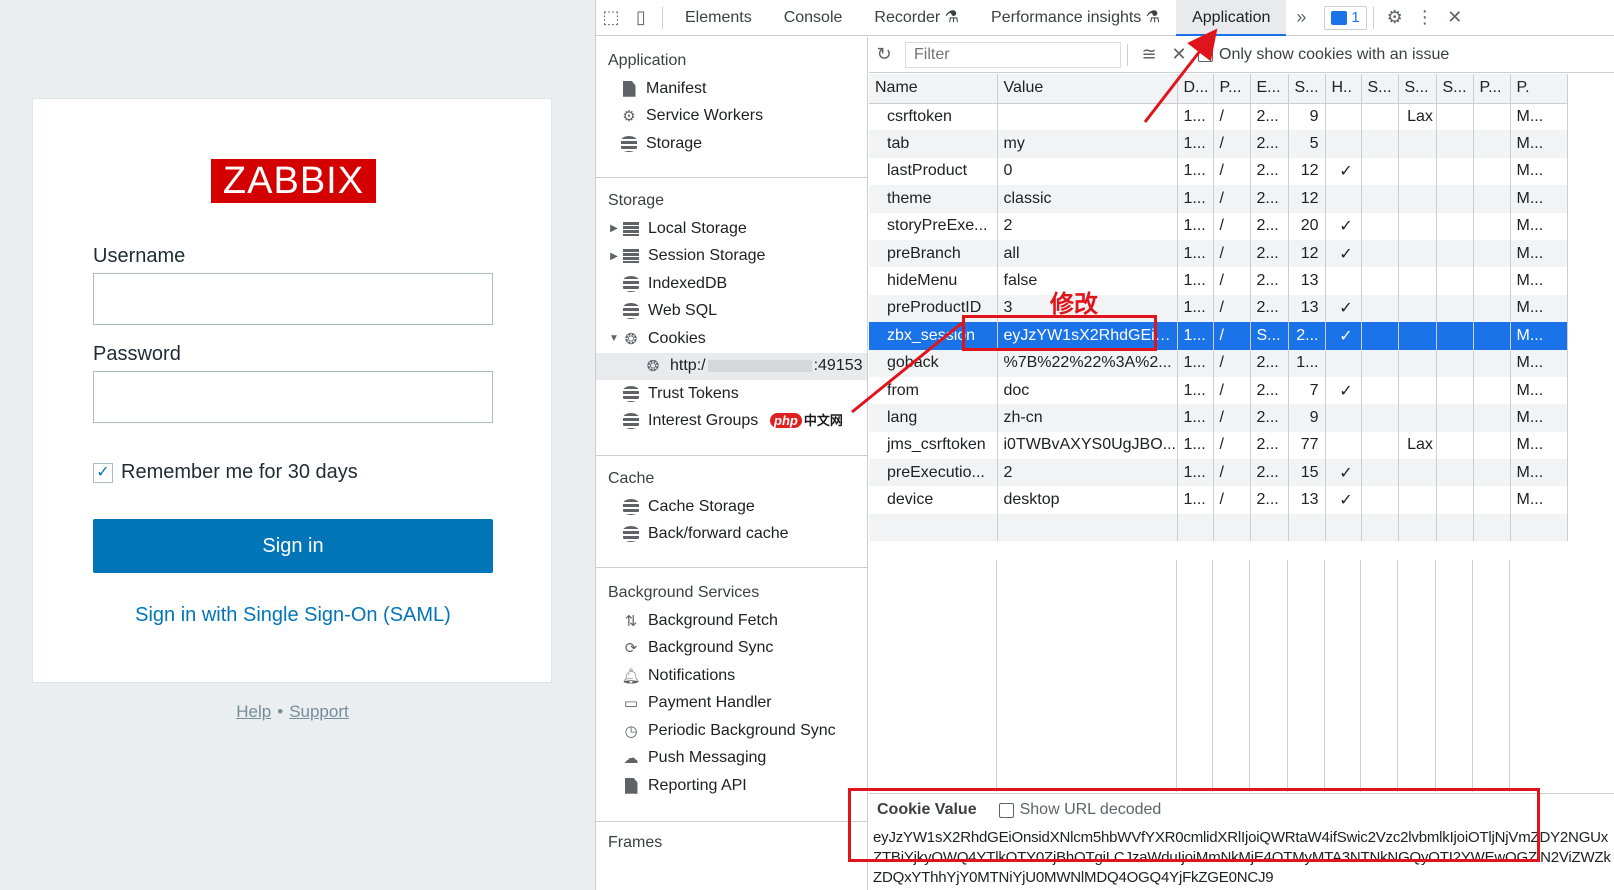 The height and width of the screenshot is (890, 1614). Describe the element at coordinates (293, 397) in the screenshot. I see `password-input` at that location.